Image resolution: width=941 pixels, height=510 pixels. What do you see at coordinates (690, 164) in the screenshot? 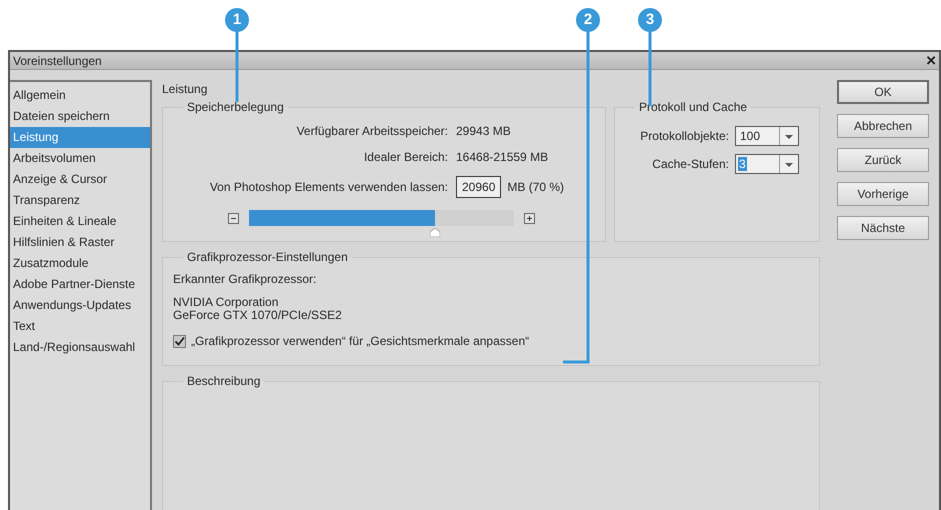
I see `field-label: Cache-Stufen:` at bounding box center [690, 164].